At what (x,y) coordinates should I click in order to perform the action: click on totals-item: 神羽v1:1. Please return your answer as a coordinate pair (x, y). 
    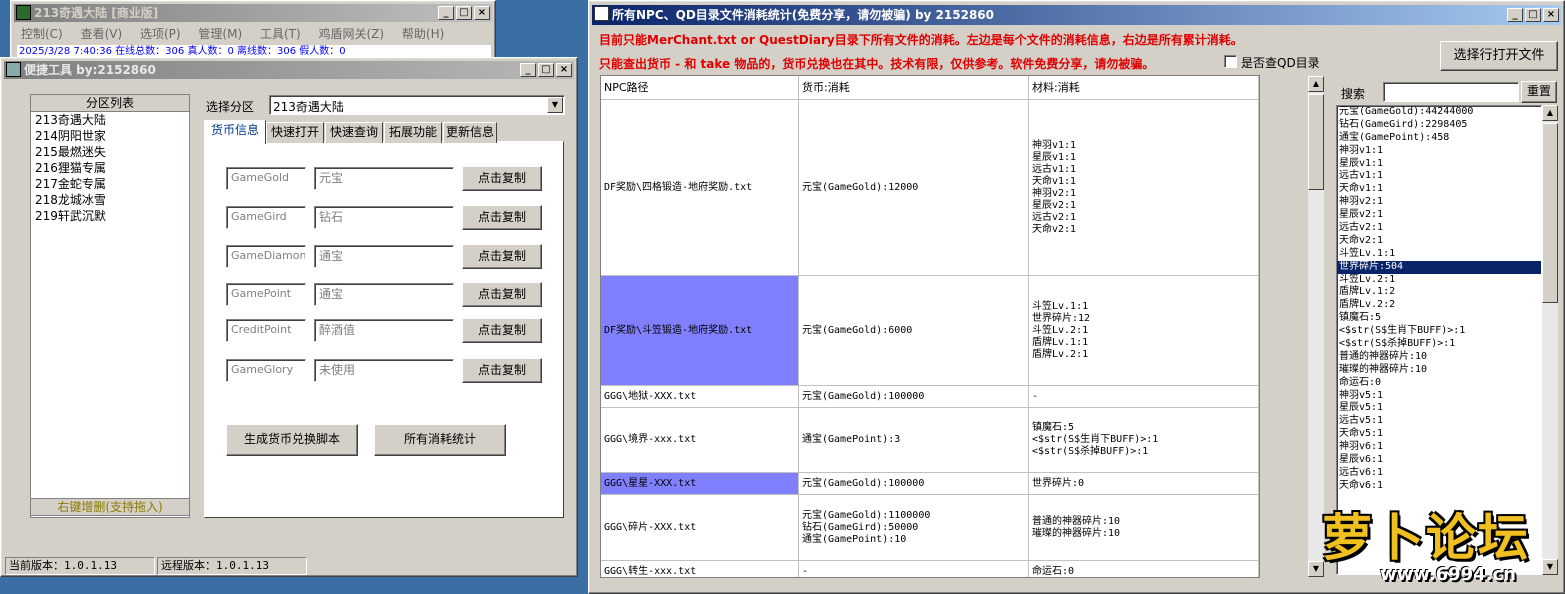
    Looking at the image, I should click on (1439, 151).